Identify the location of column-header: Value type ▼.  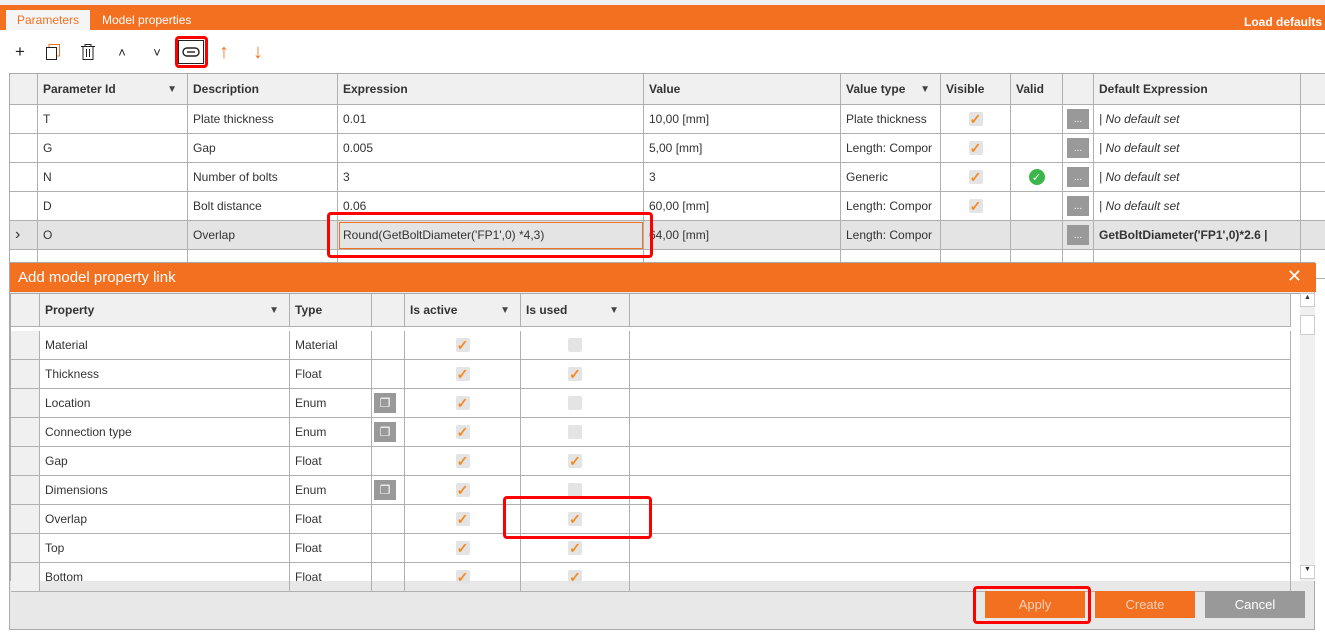
(891, 89).